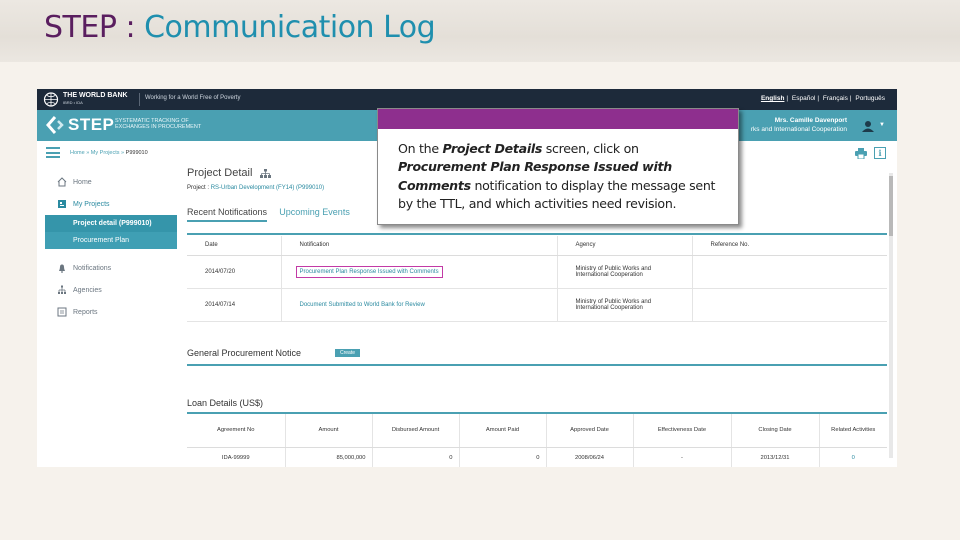 This screenshot has width=960, height=540. I want to click on breadcrumb-home: Home, so click(77, 153).